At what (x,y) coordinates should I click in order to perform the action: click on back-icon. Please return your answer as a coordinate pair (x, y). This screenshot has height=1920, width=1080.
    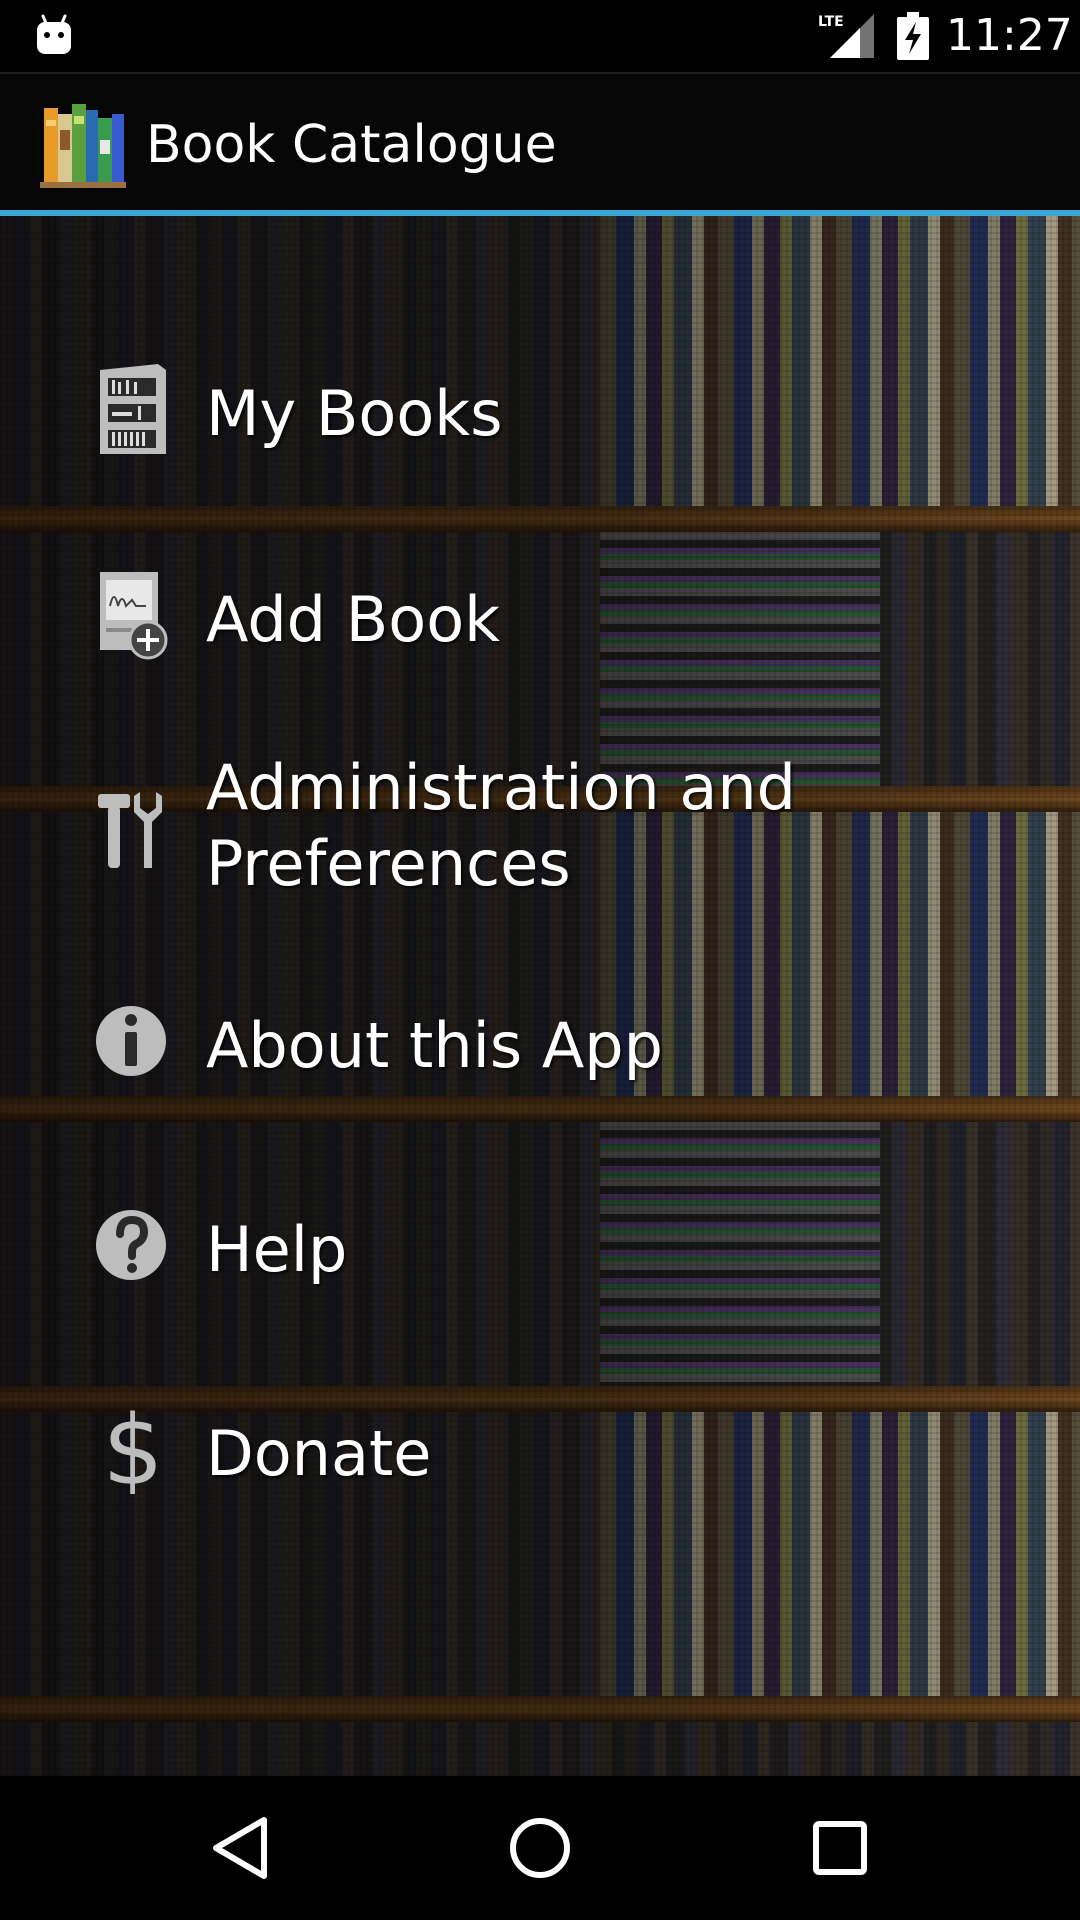
    Looking at the image, I should click on (240, 1848).